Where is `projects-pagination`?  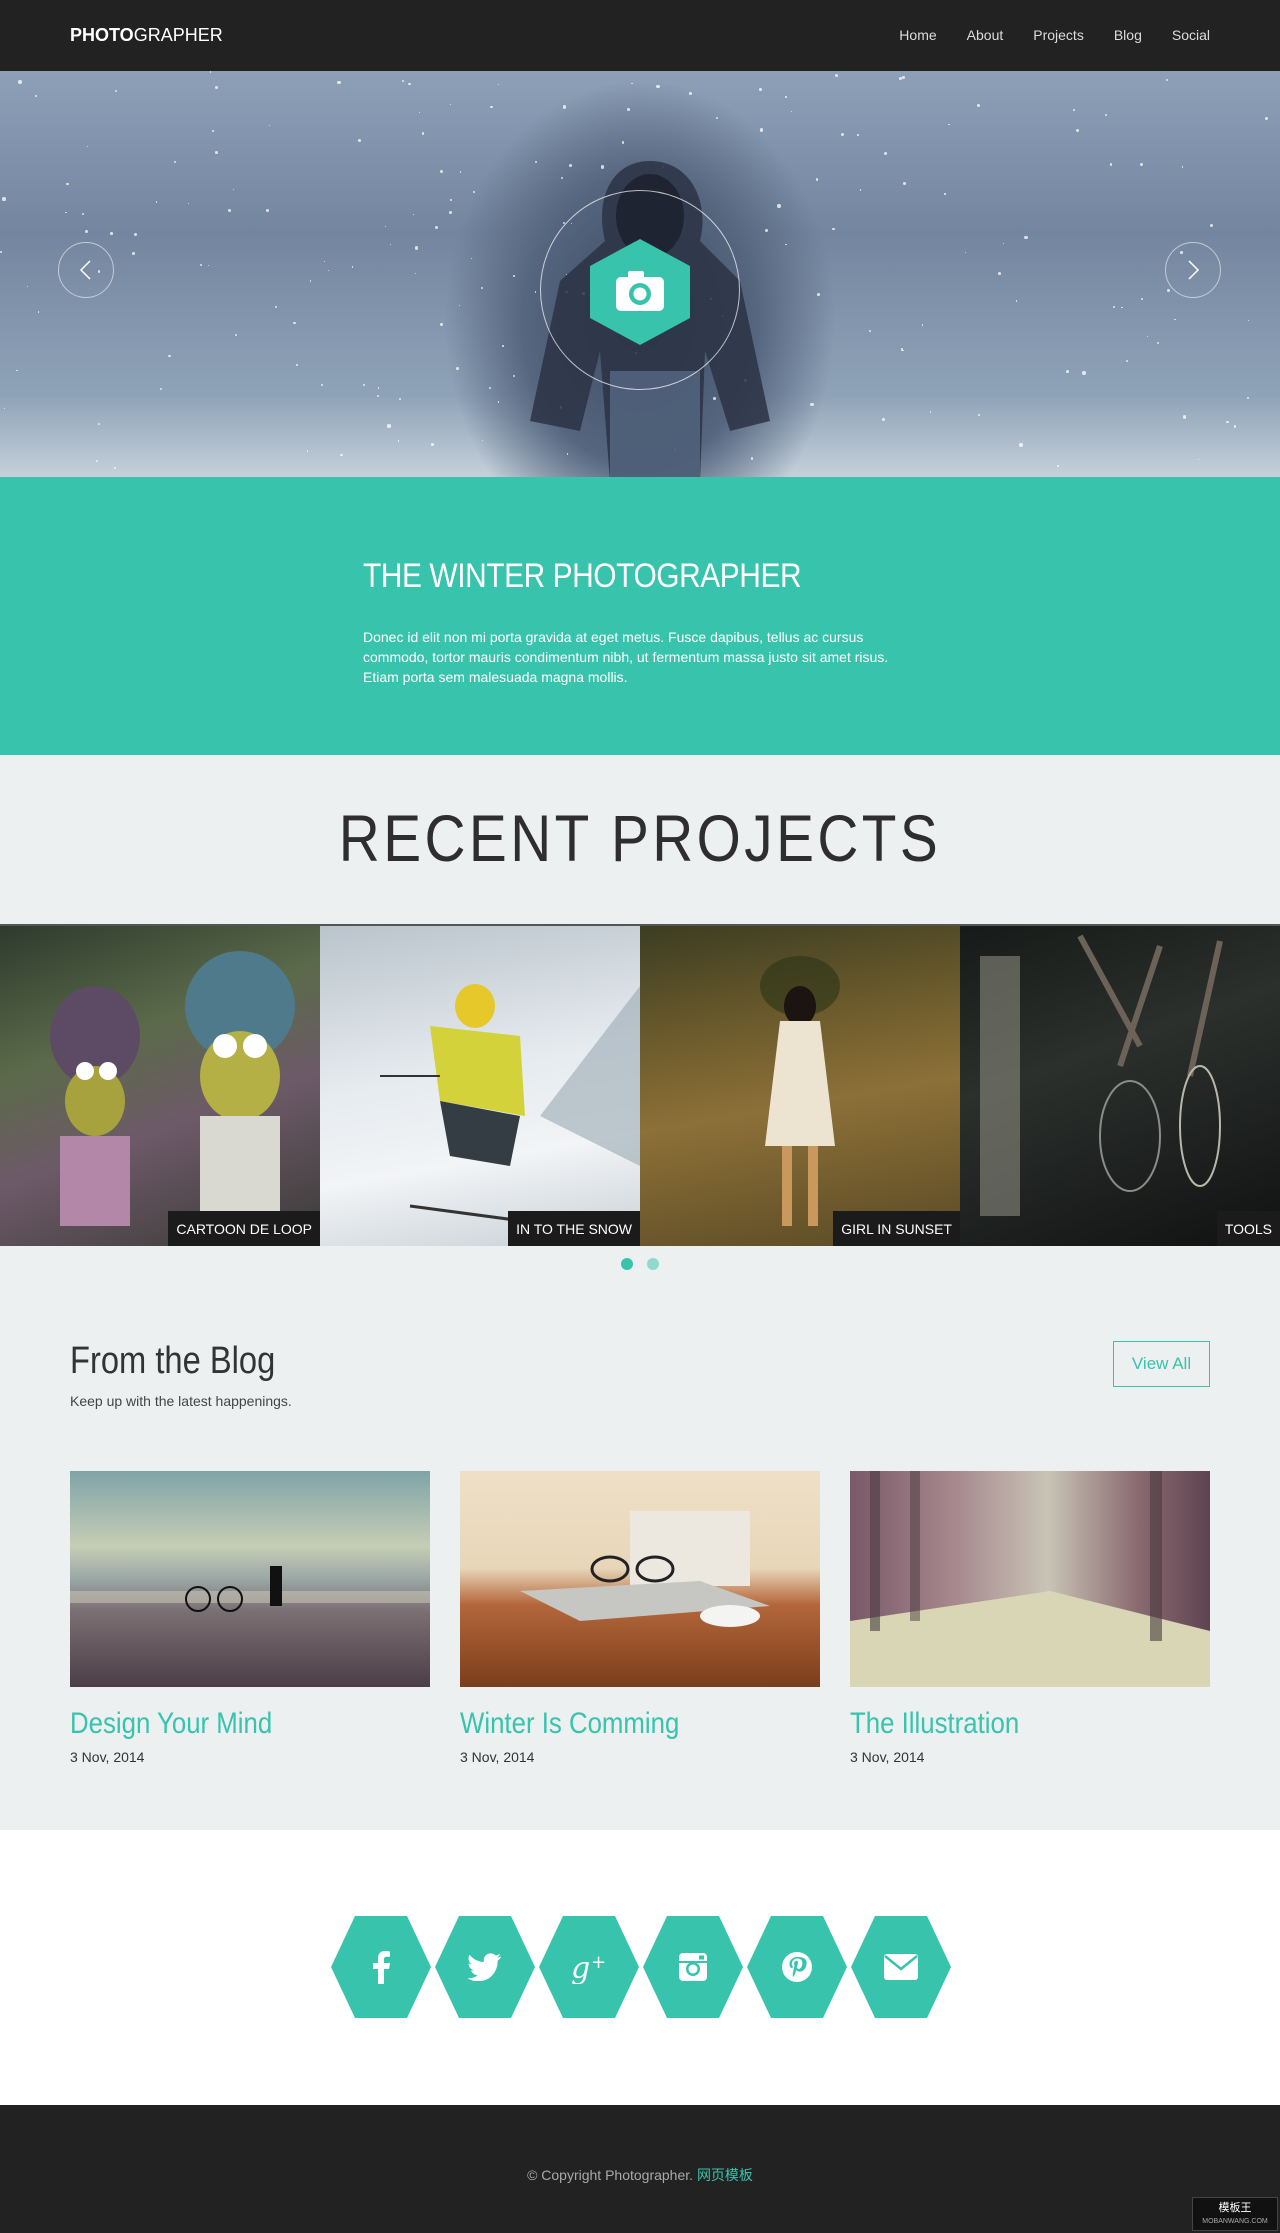 projects-pagination is located at coordinates (640, 1264).